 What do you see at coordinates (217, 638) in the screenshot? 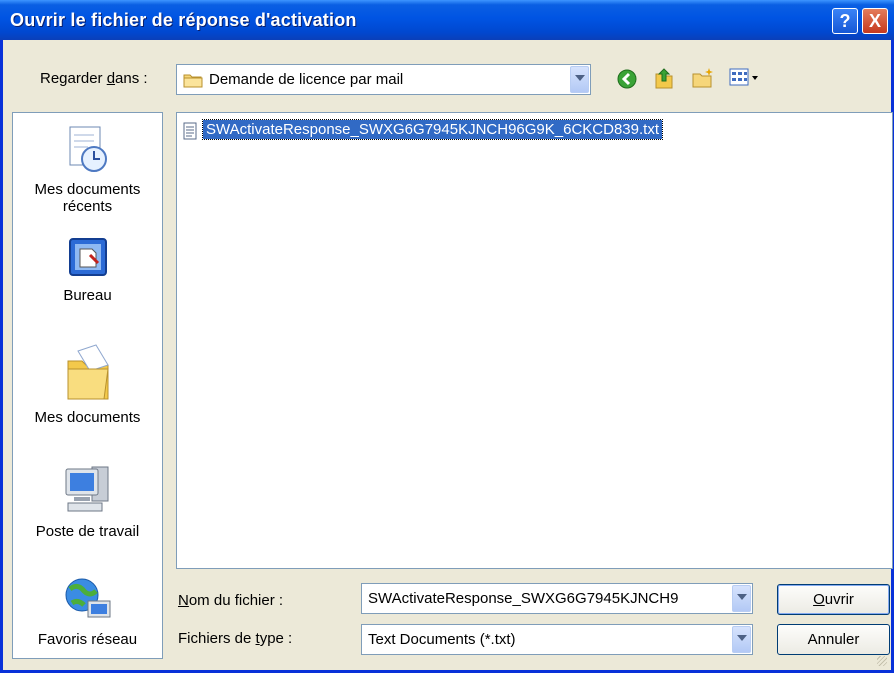
I see `filetype-label-prefix: Fichiers de` at bounding box center [217, 638].